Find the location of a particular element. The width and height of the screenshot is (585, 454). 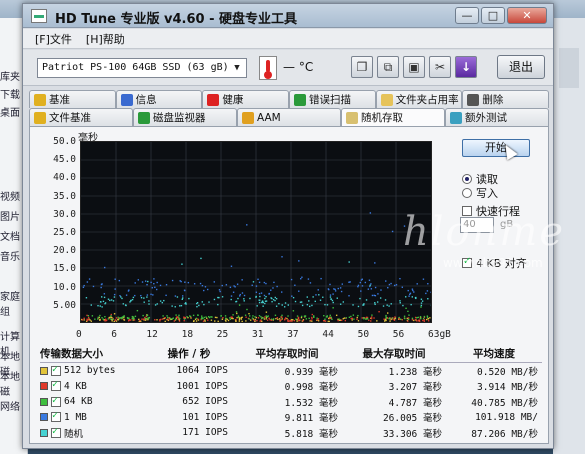

write-option: 写入 is located at coordinates (480, 193).